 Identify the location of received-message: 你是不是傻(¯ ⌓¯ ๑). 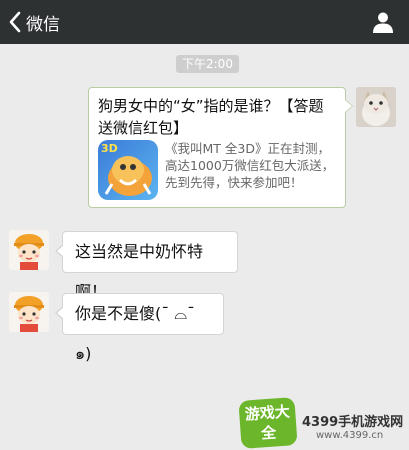
(139, 328).